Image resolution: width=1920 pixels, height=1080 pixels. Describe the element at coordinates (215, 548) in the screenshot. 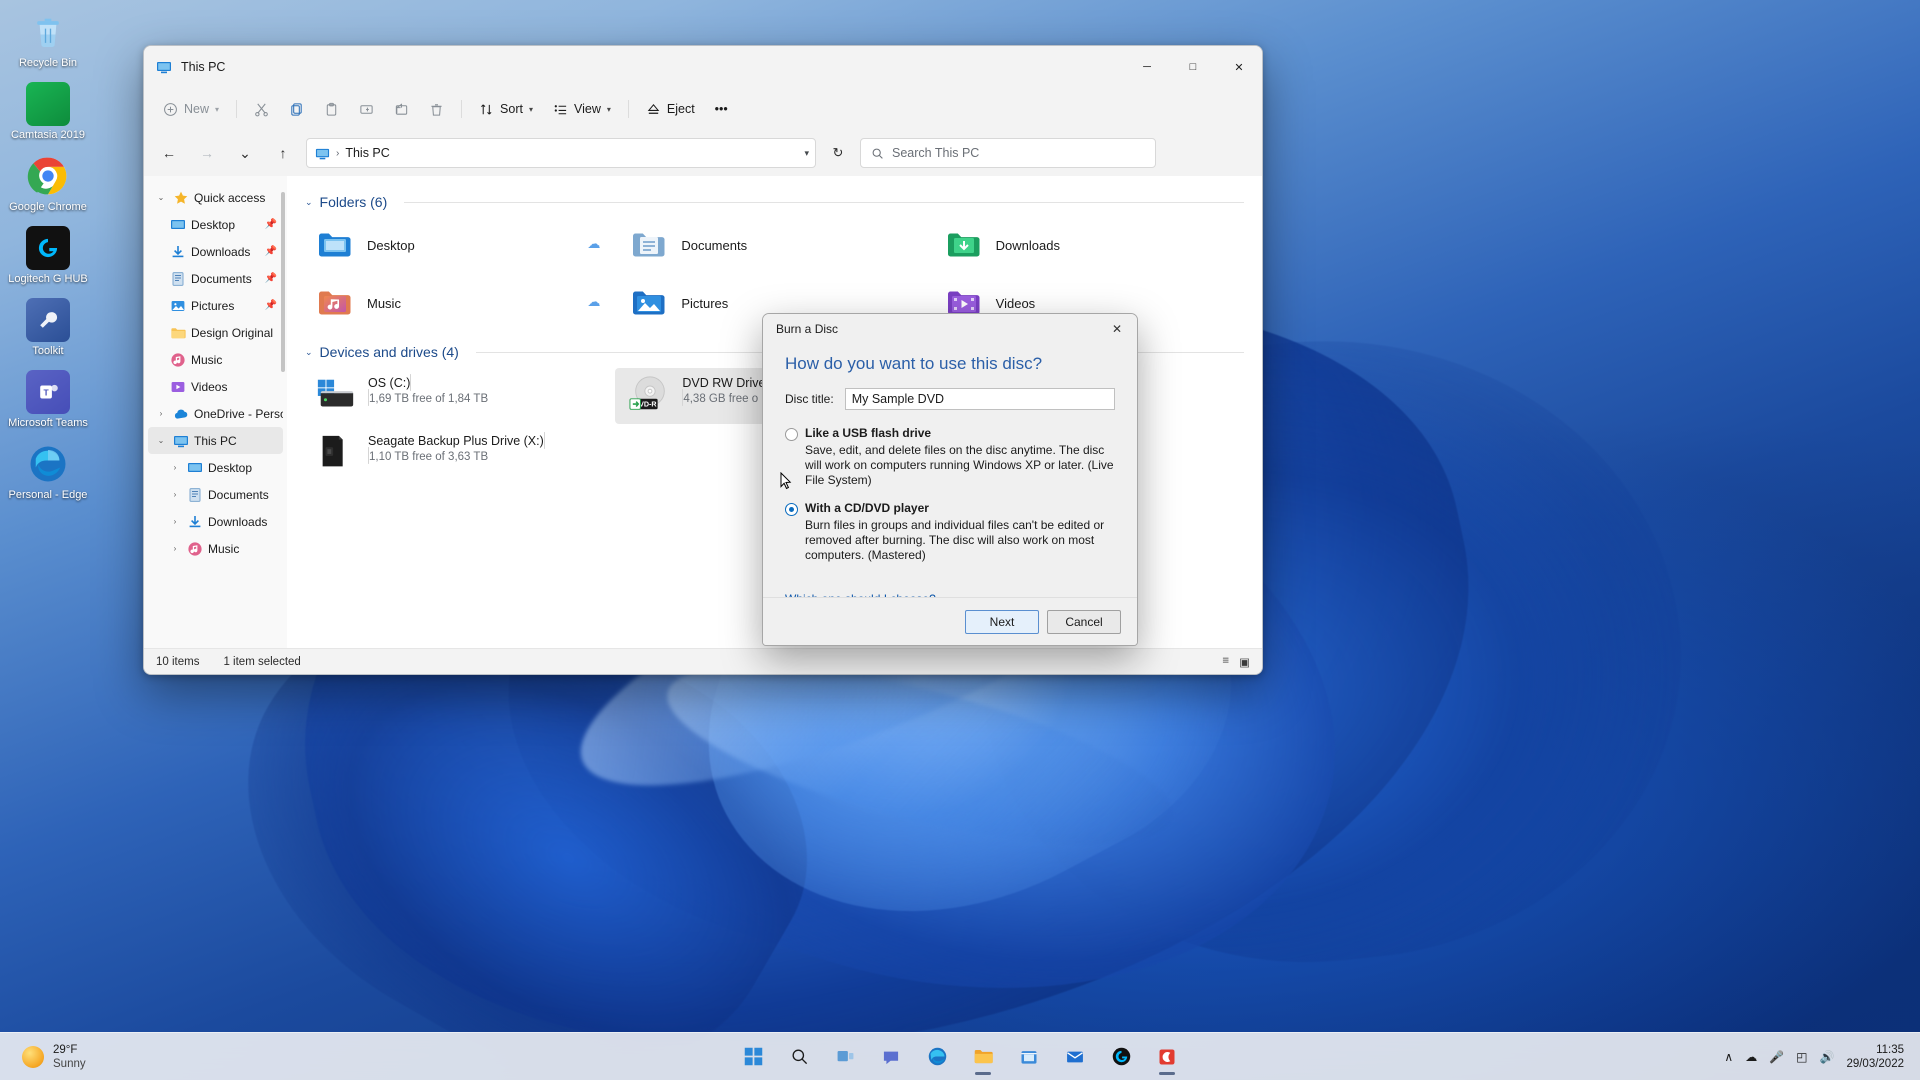

I see `sidebar-item-this-pc-music: › Music` at that location.